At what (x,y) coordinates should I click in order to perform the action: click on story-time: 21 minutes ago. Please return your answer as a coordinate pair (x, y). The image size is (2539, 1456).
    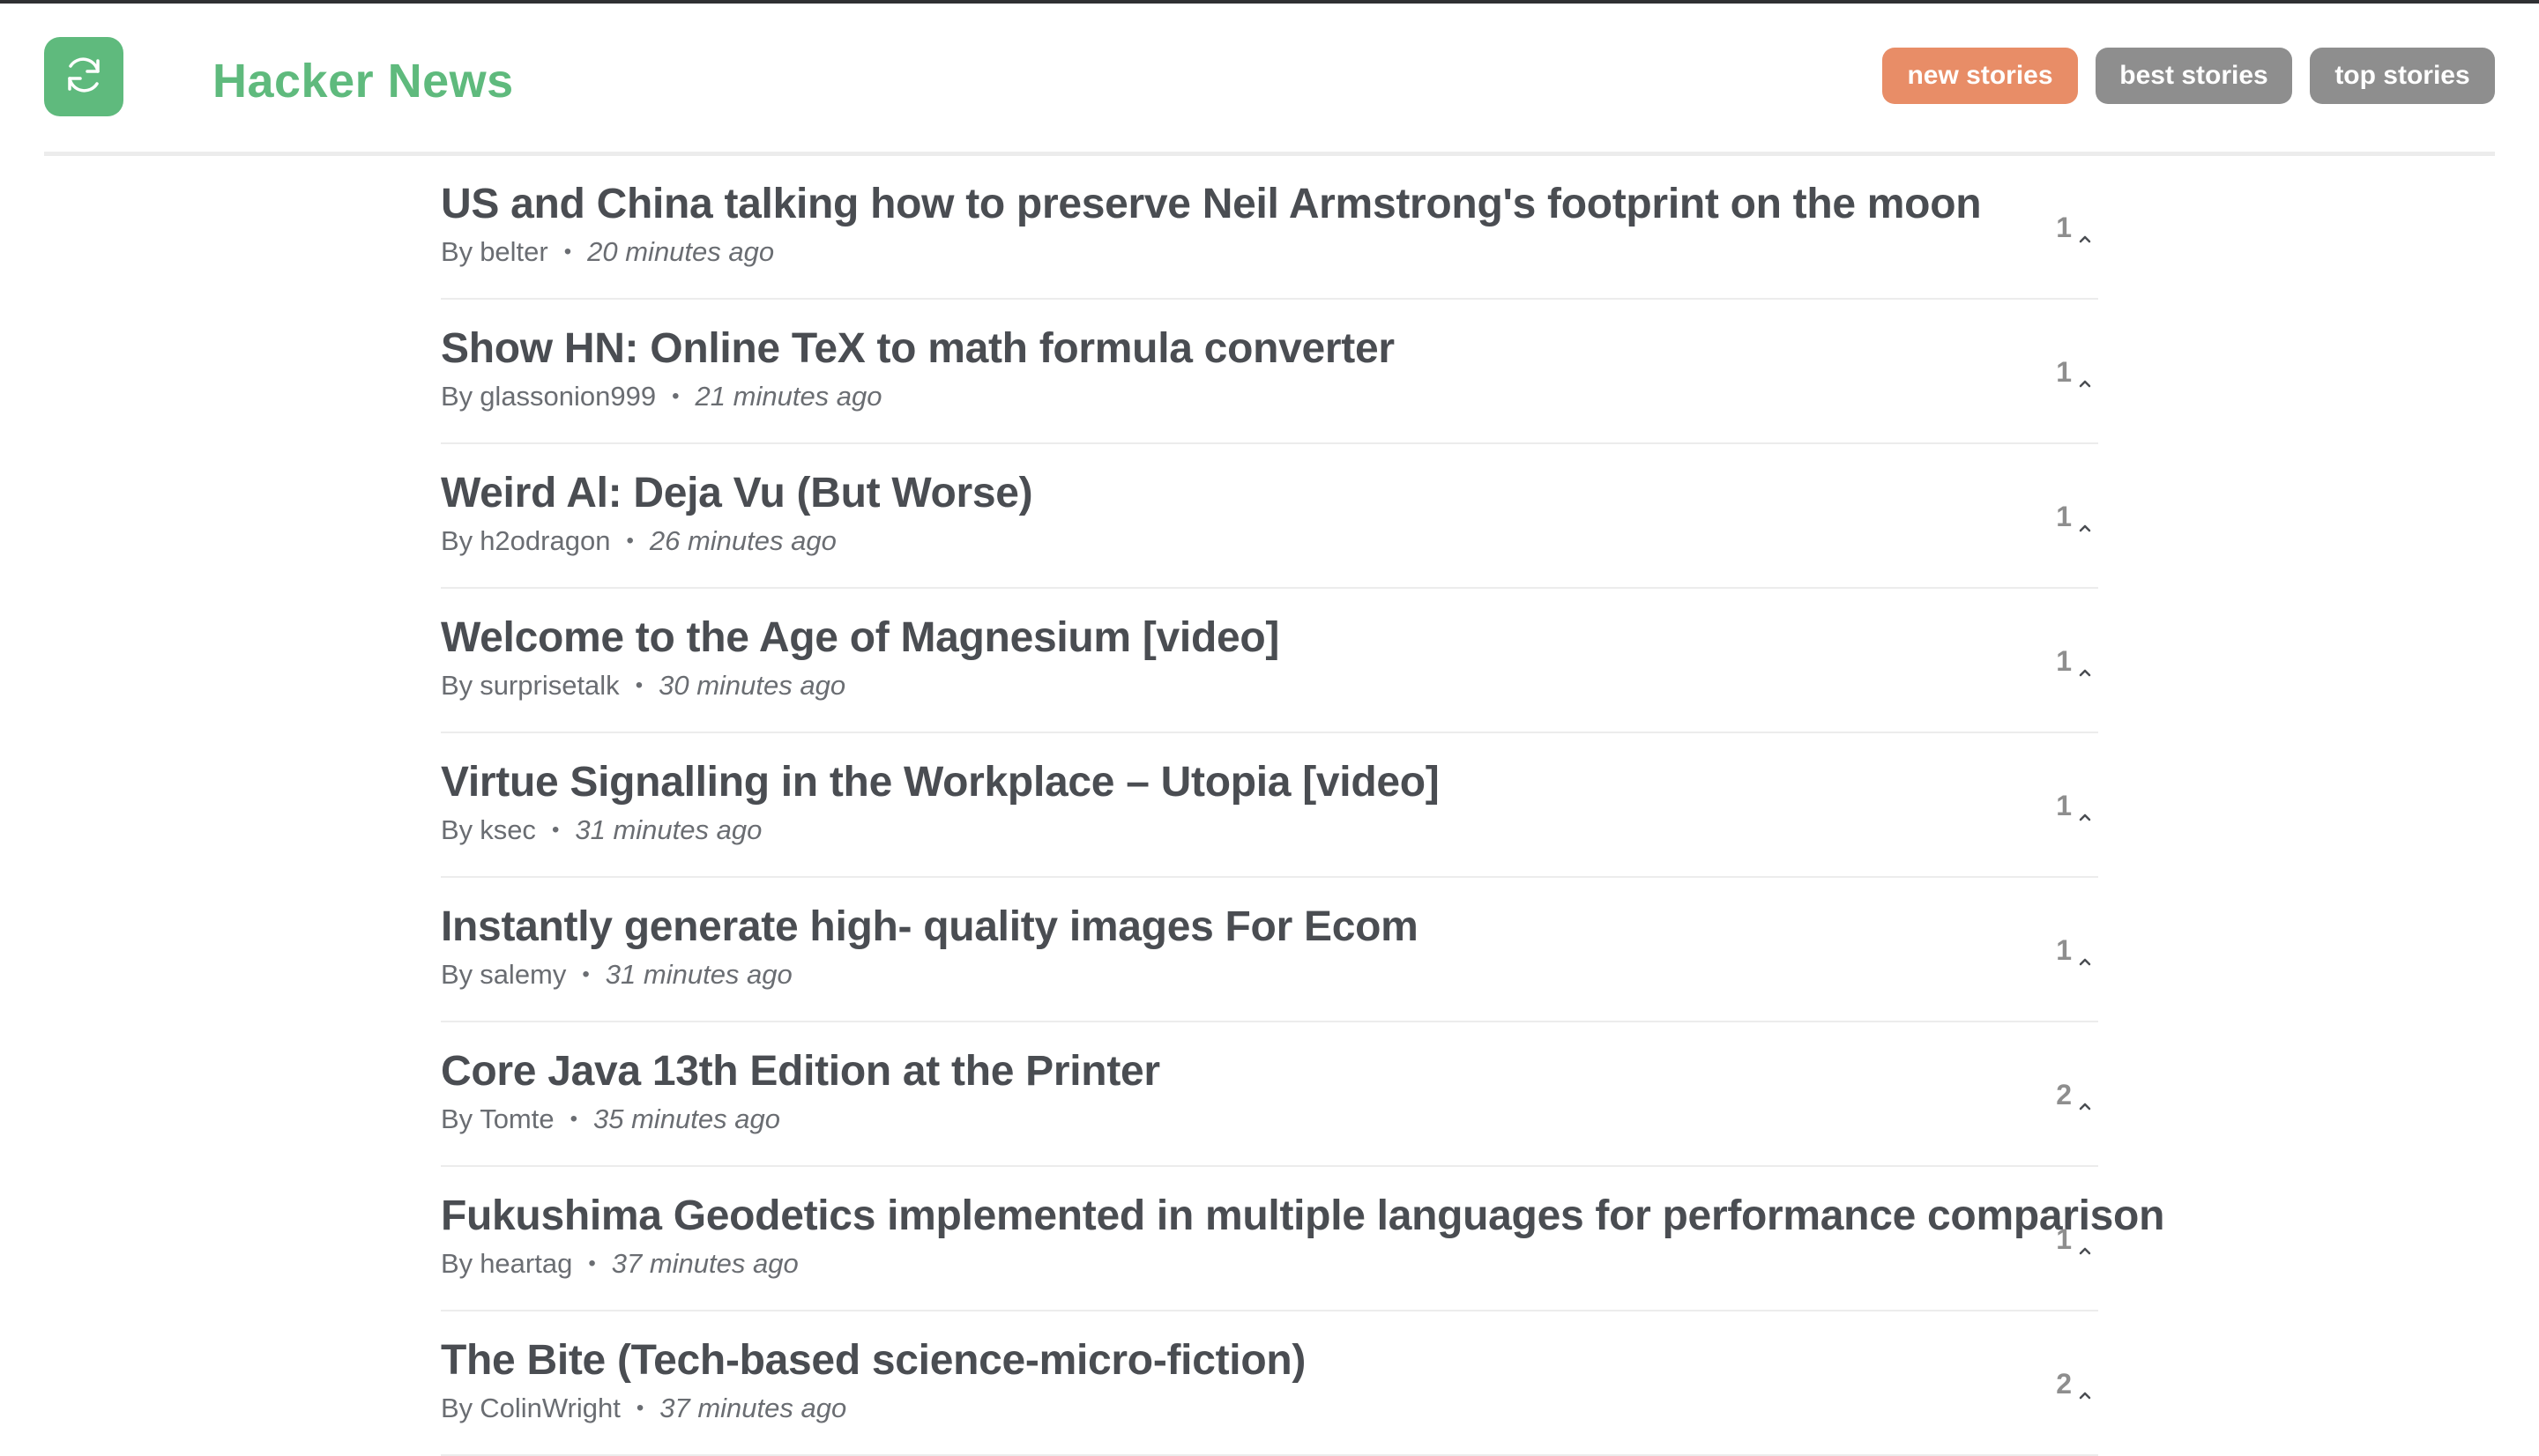
    Looking at the image, I should click on (788, 396).